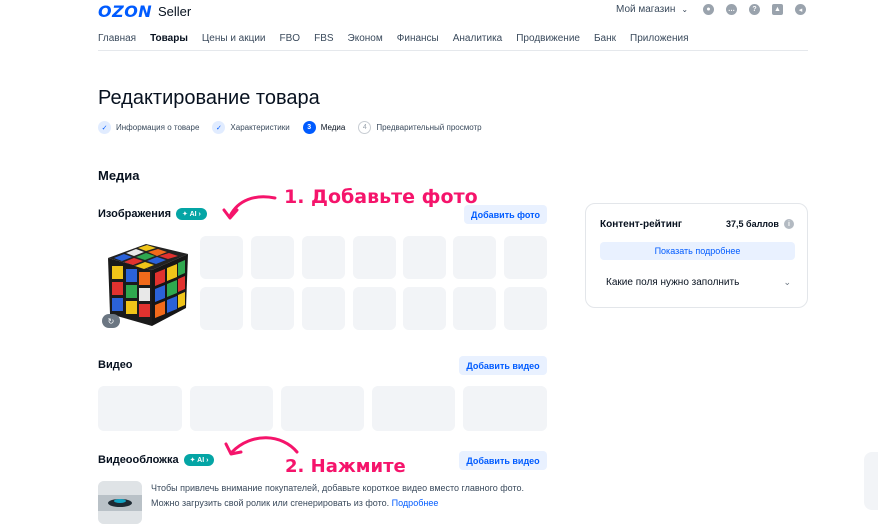 Image resolution: width=878 pixels, height=524 pixels. What do you see at coordinates (381, 197) in the screenshot?
I see `annotation-add-photo: 1. Добавьте фото` at bounding box center [381, 197].